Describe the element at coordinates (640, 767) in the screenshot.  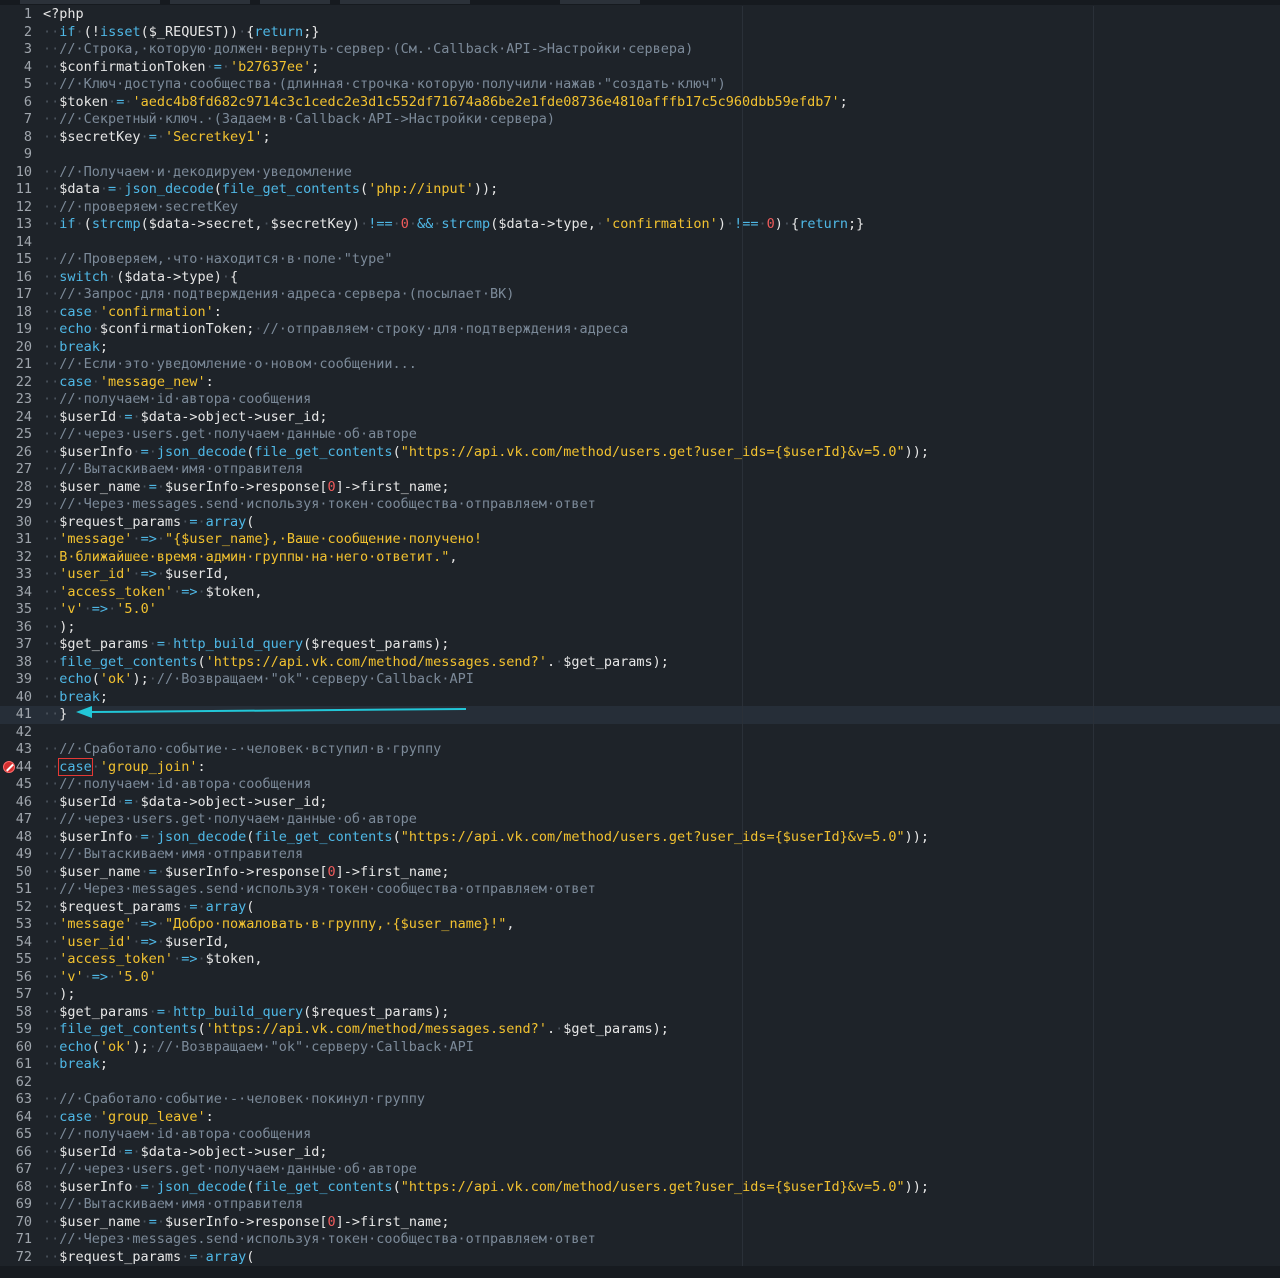
I see `code-line: 44 ··case·'group_join':` at that location.